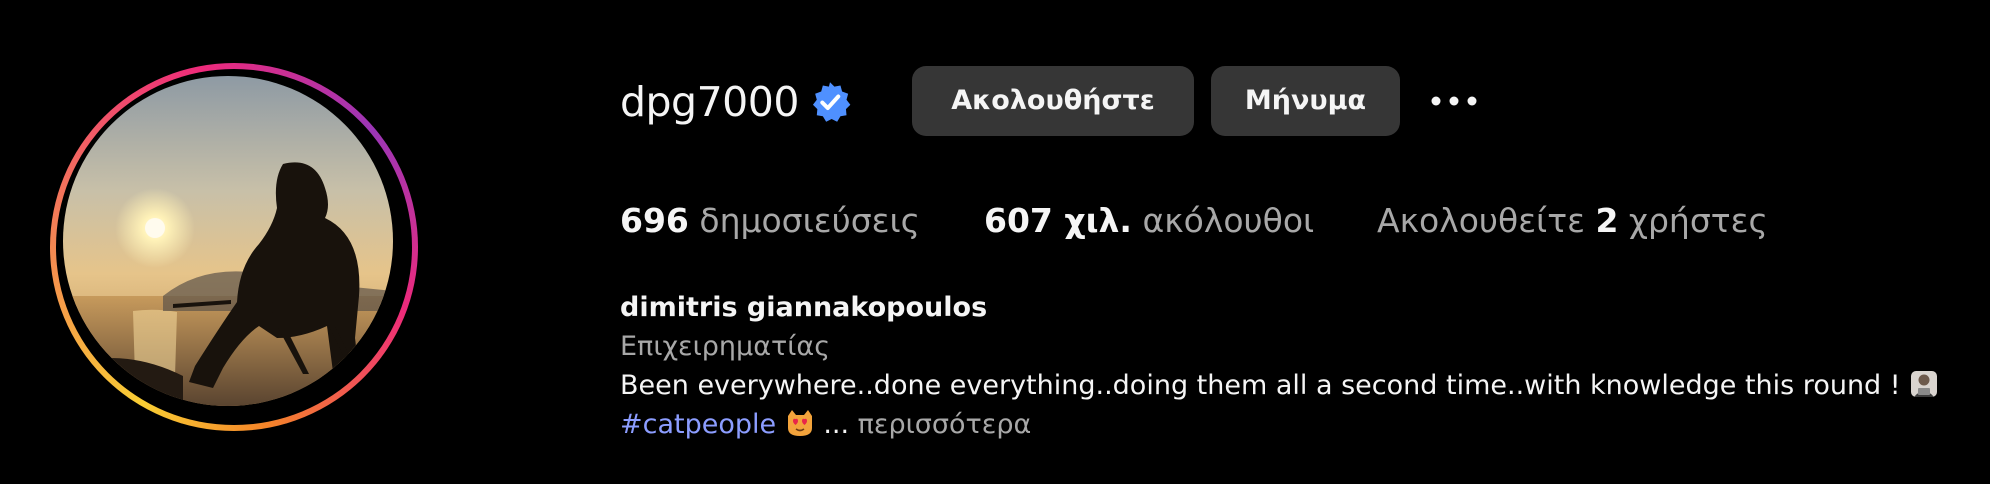 The width and height of the screenshot is (1990, 484). I want to click on profile-avatar, so click(228, 241).